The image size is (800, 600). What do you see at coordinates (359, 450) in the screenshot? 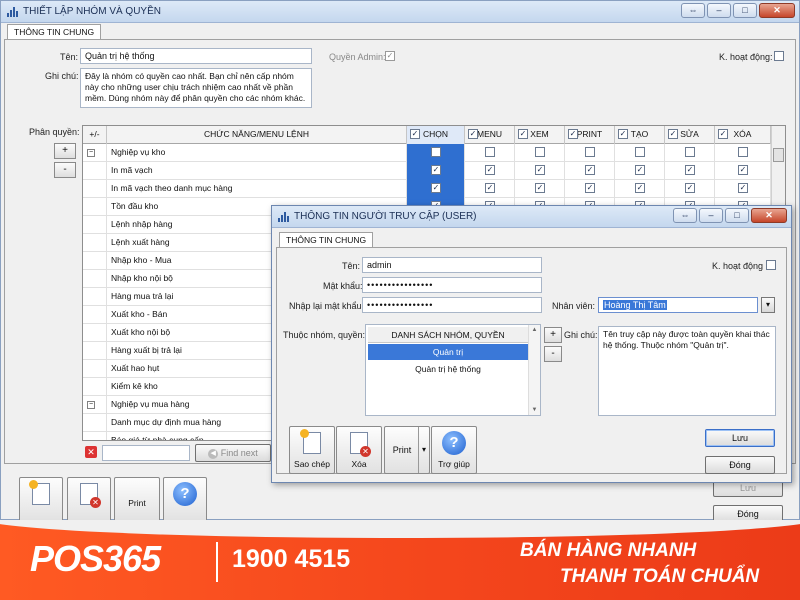
I see `delete-button: ✕ Xóa` at bounding box center [359, 450].